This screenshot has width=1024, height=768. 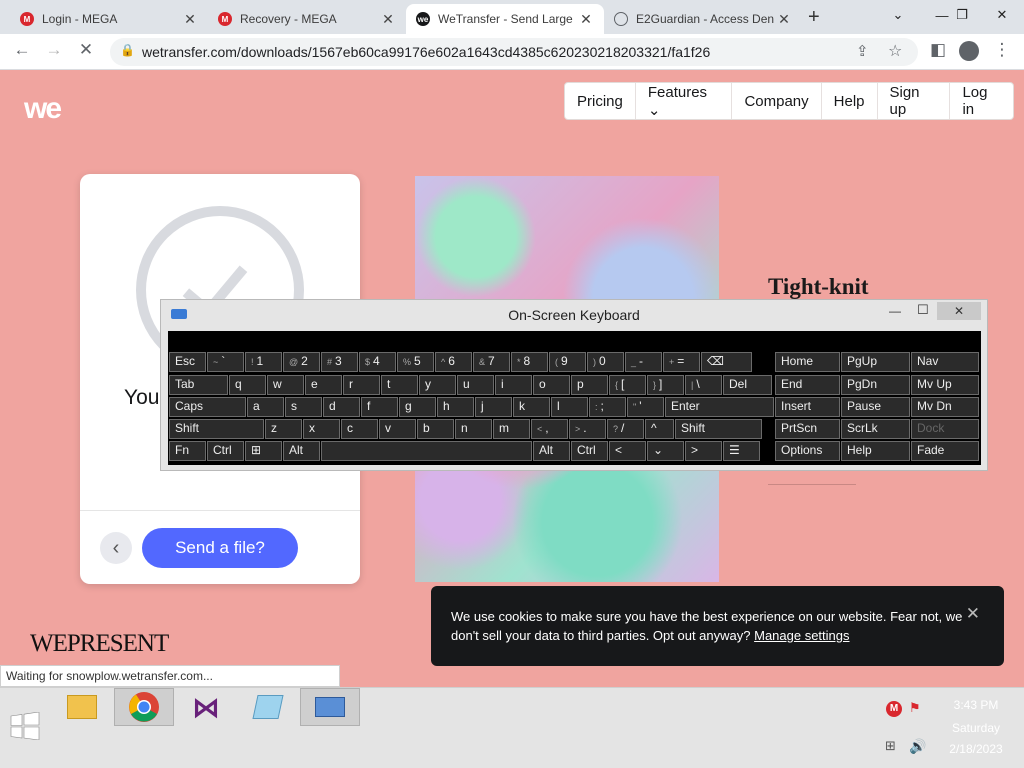 What do you see at coordinates (862, 51) in the screenshot?
I see `share-icon: ⇪` at bounding box center [862, 51].